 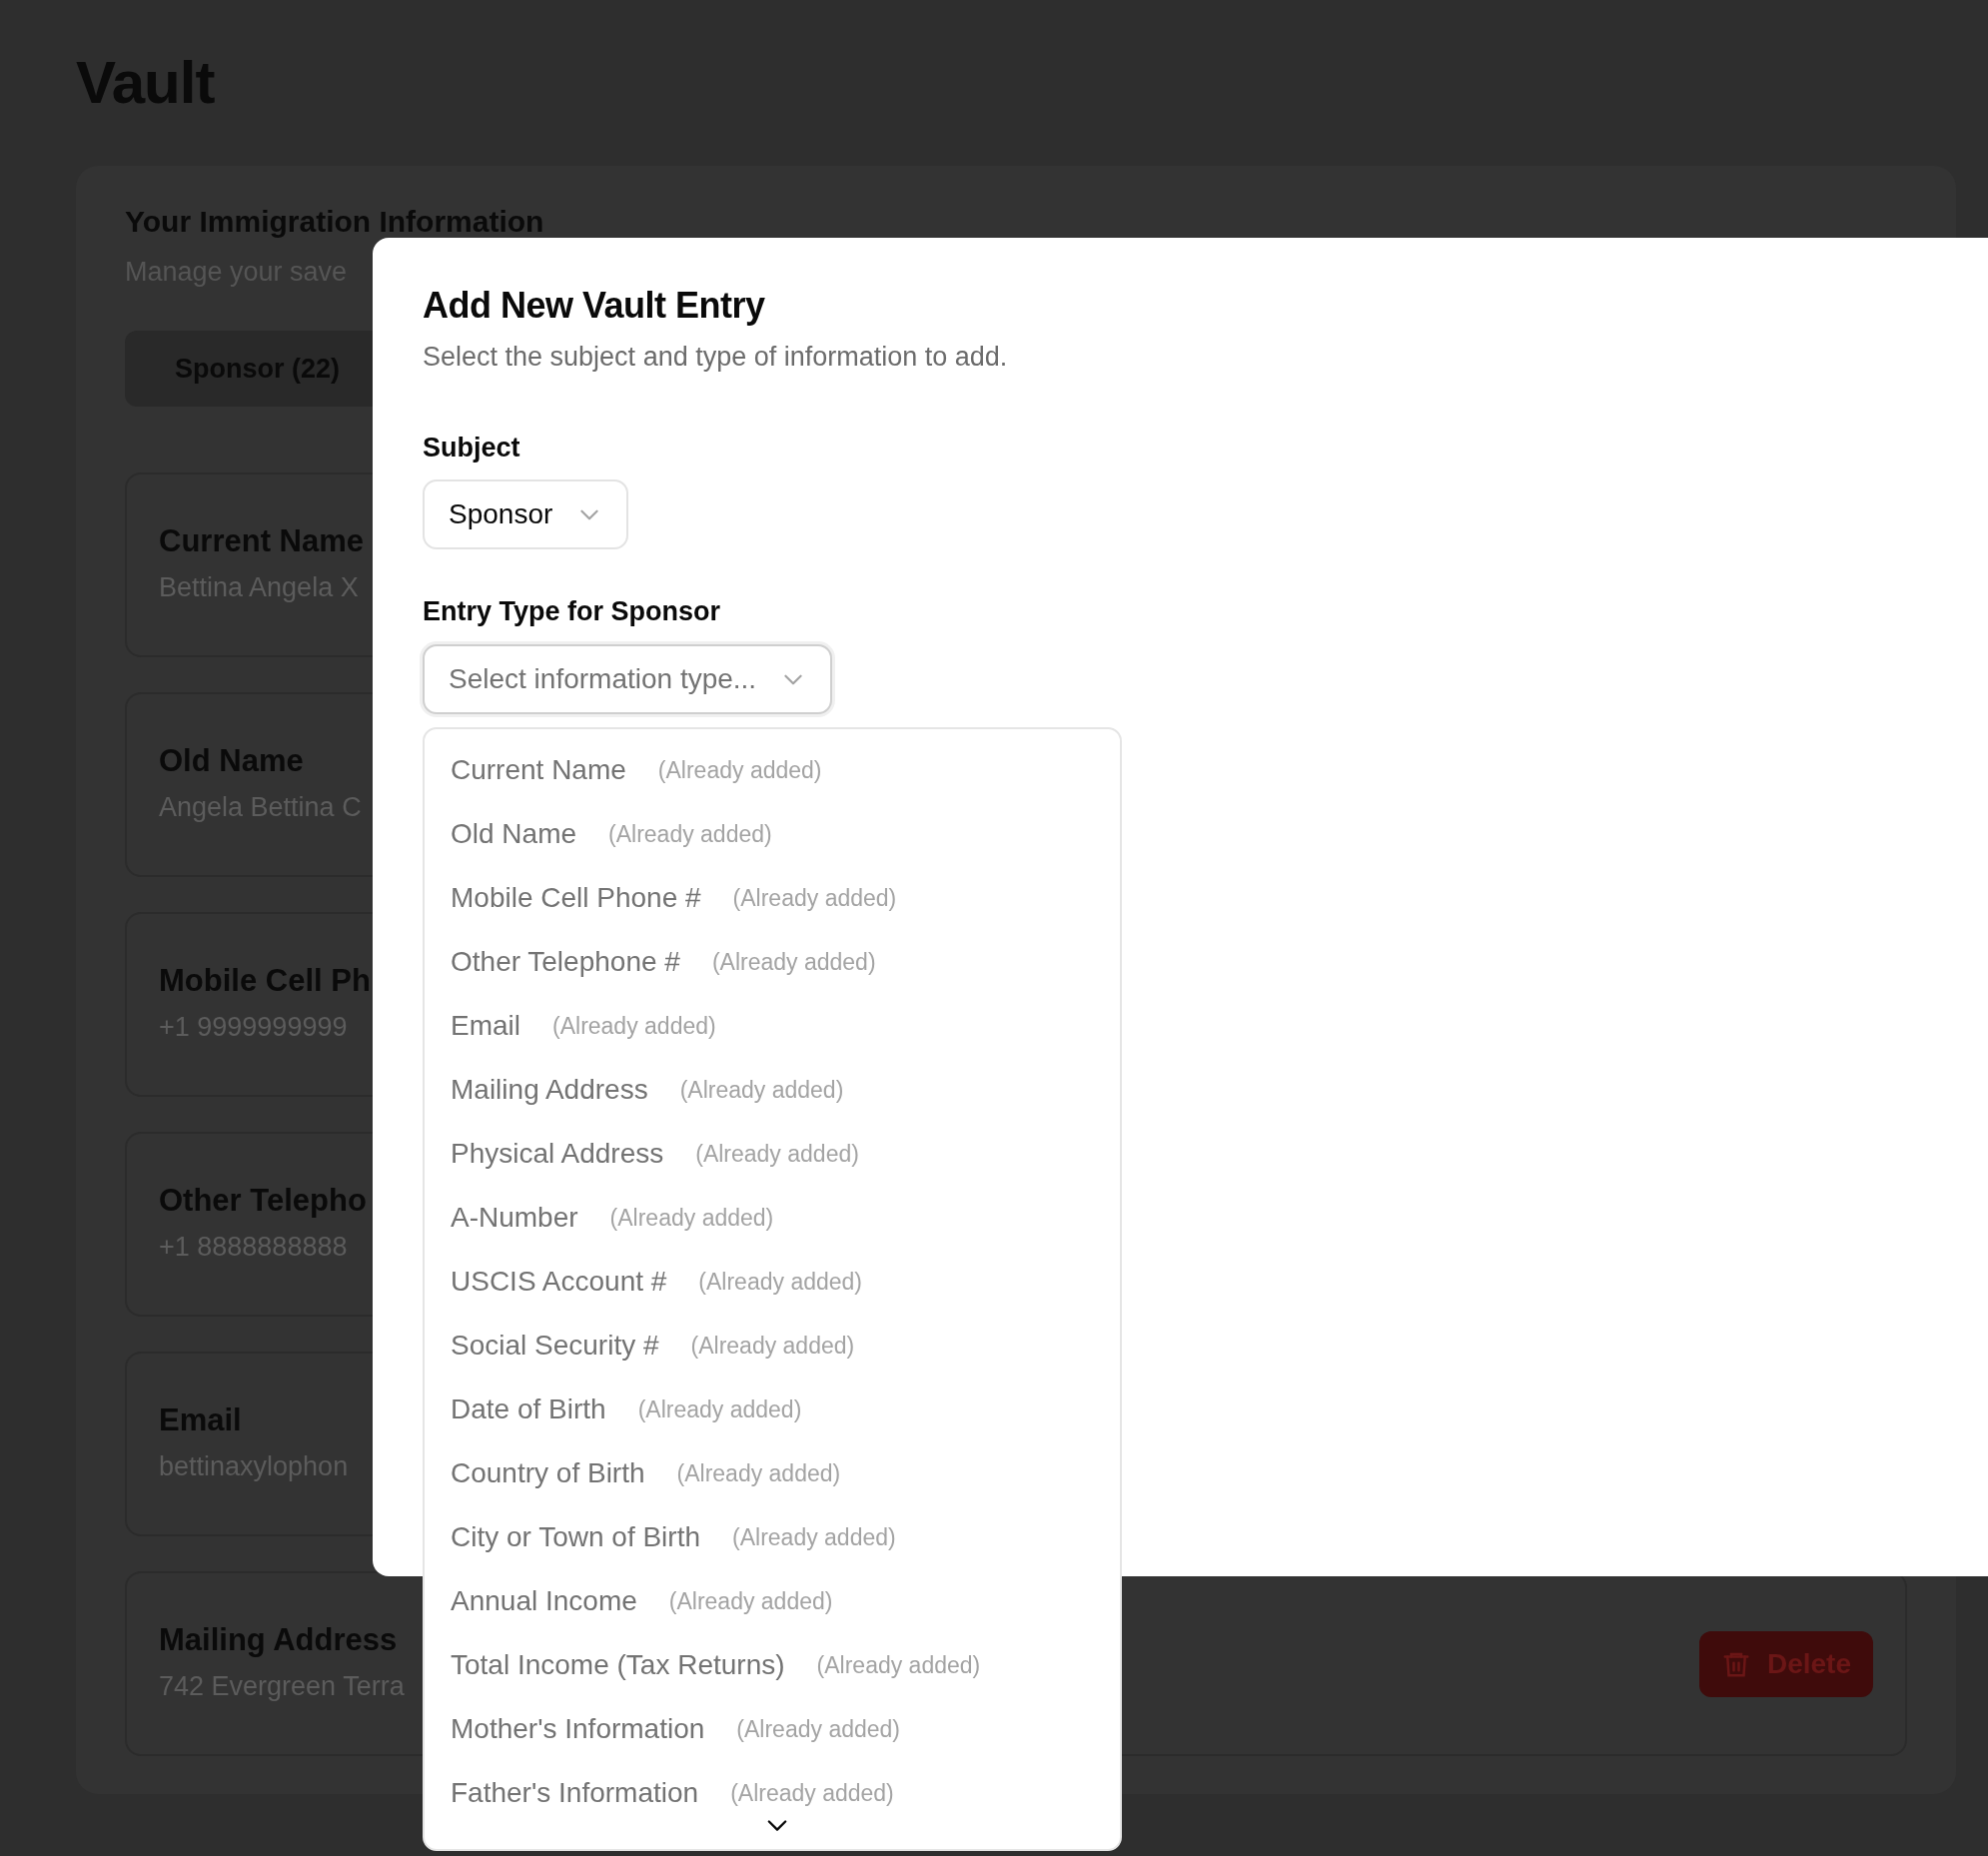 What do you see at coordinates (716, 358) in the screenshot?
I see `dialog-description: Select the subject and type of information to add.` at bounding box center [716, 358].